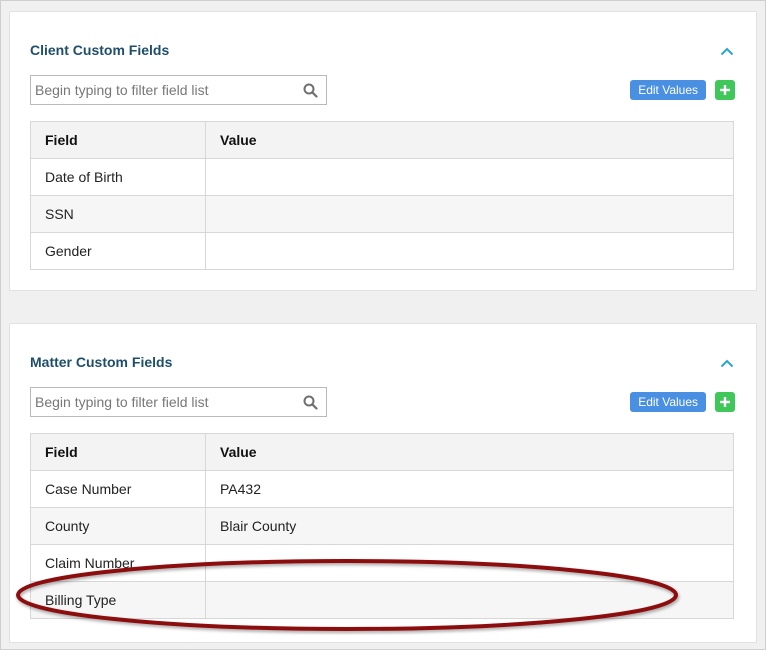 The height and width of the screenshot is (650, 766). I want to click on client-add-field-button, so click(725, 90).